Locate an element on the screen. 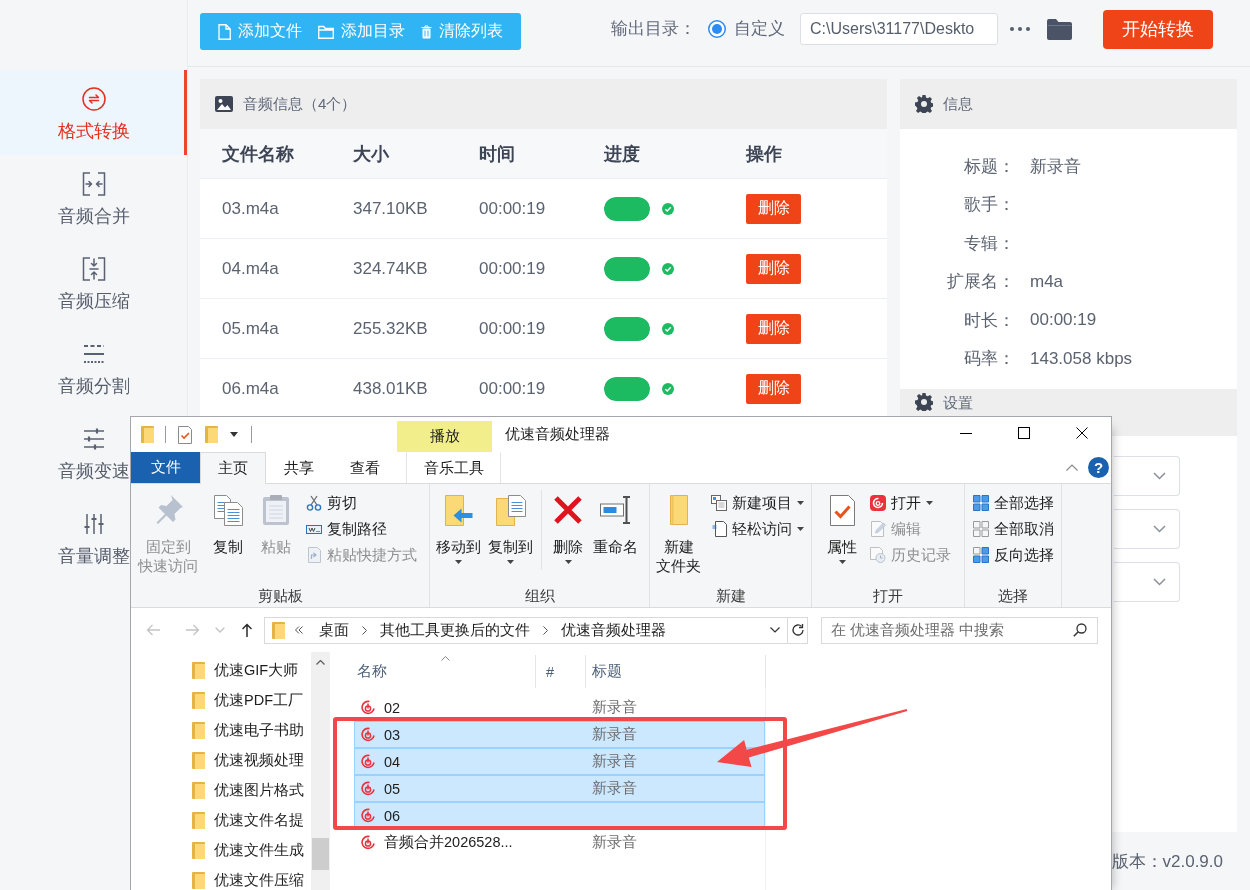 Image resolution: width=1250 pixels, height=890 pixels. easy-access-button: 轻松访问 is located at coordinates (757, 529).